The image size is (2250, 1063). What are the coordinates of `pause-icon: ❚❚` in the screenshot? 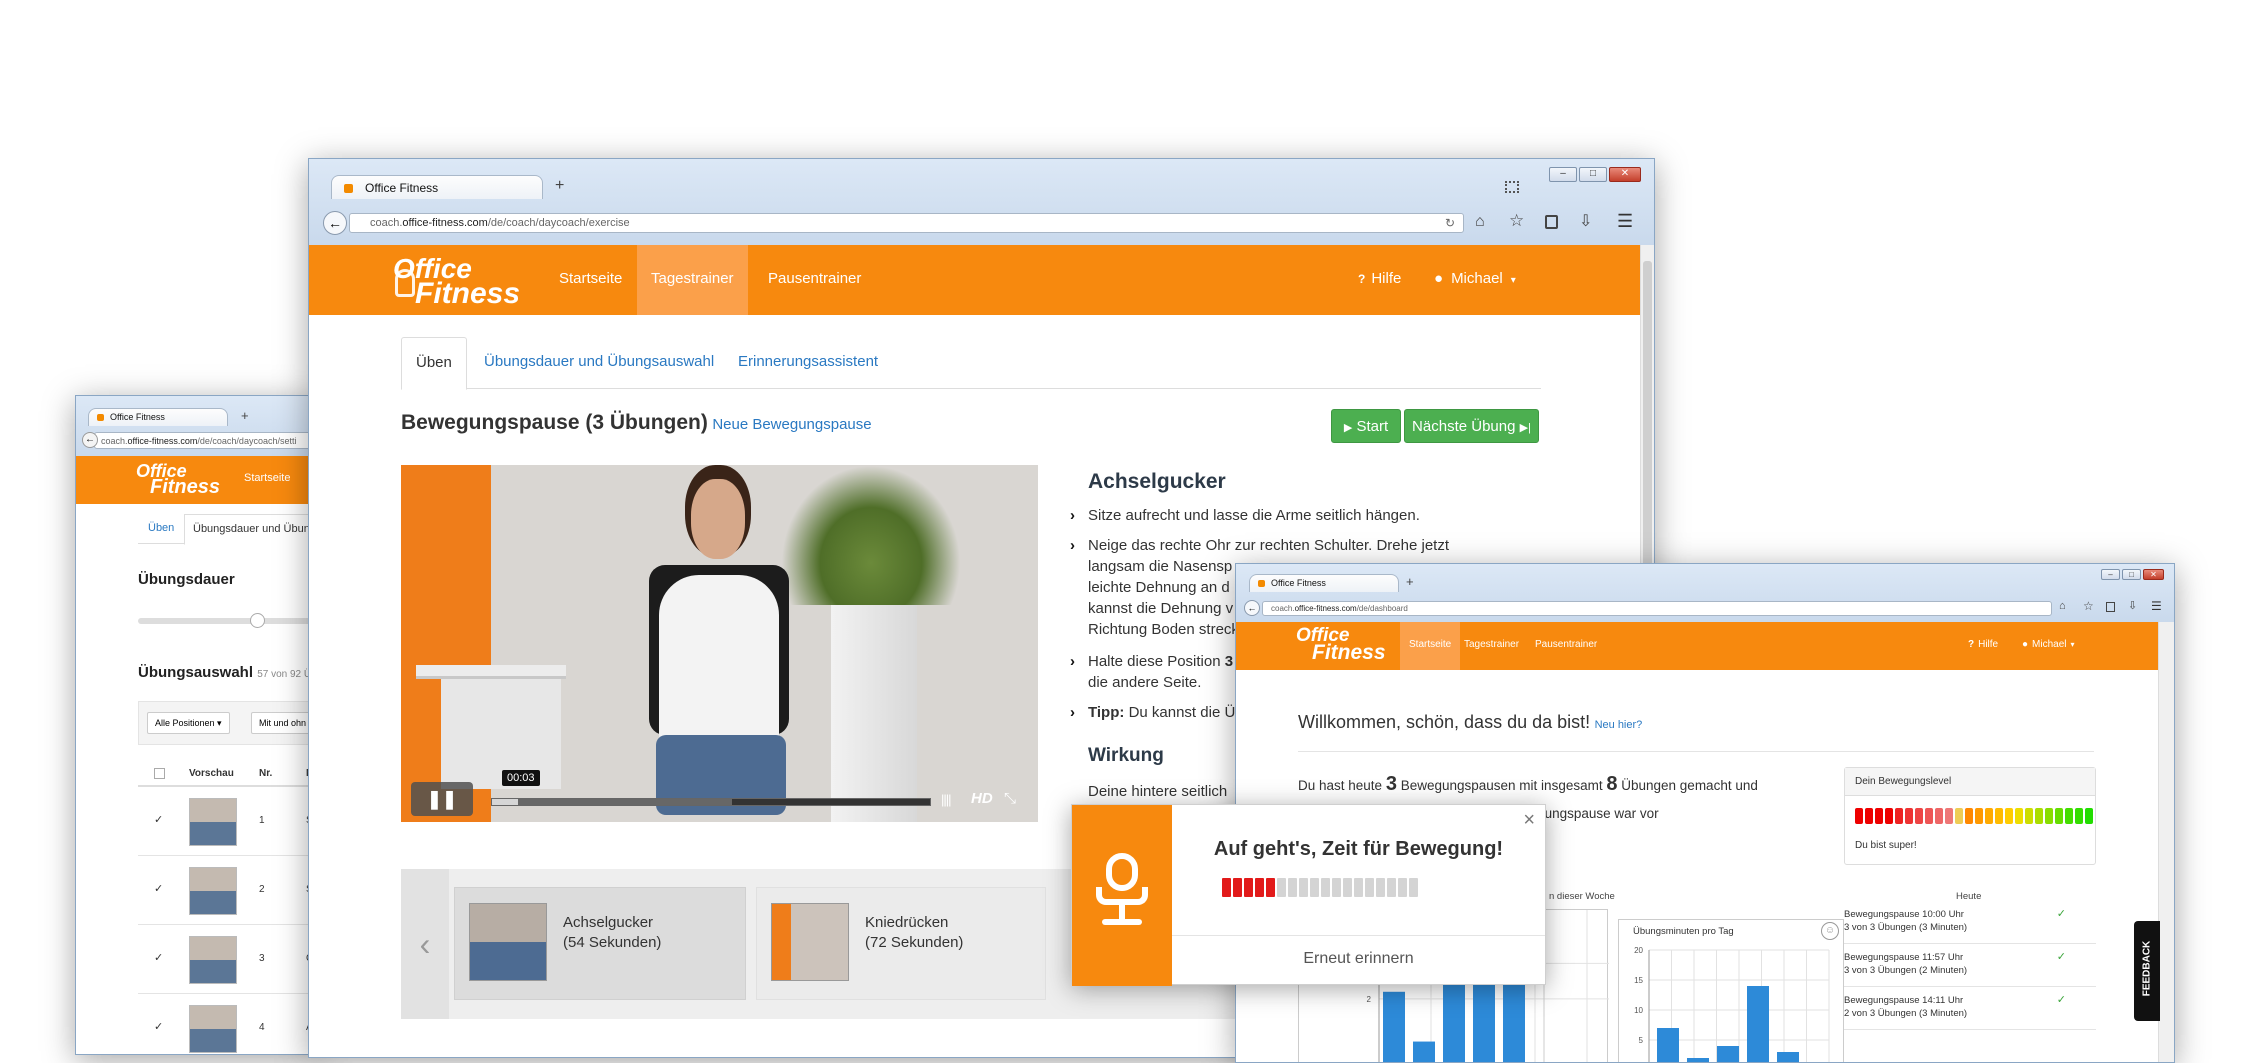 It's located at (442, 799).